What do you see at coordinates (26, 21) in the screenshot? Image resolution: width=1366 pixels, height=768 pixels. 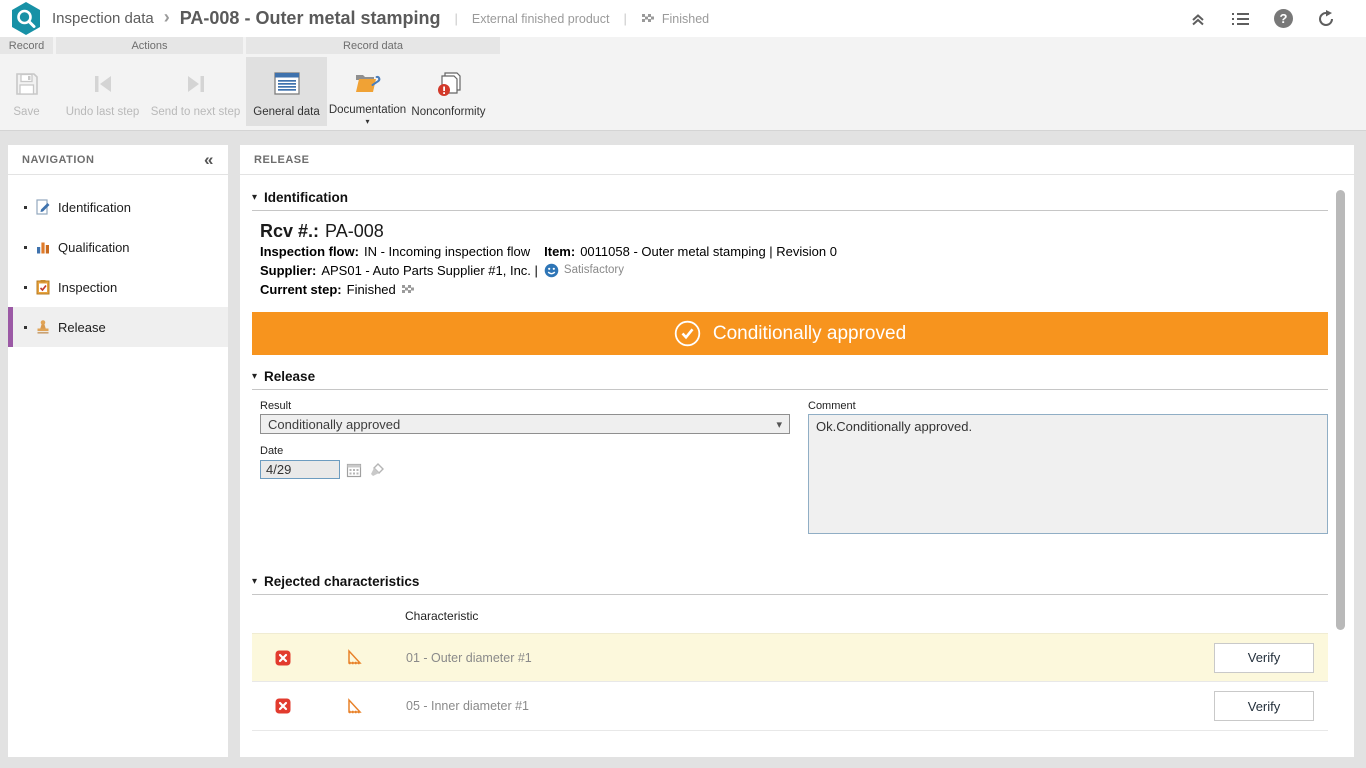 I see `app-logo-icon` at bounding box center [26, 21].